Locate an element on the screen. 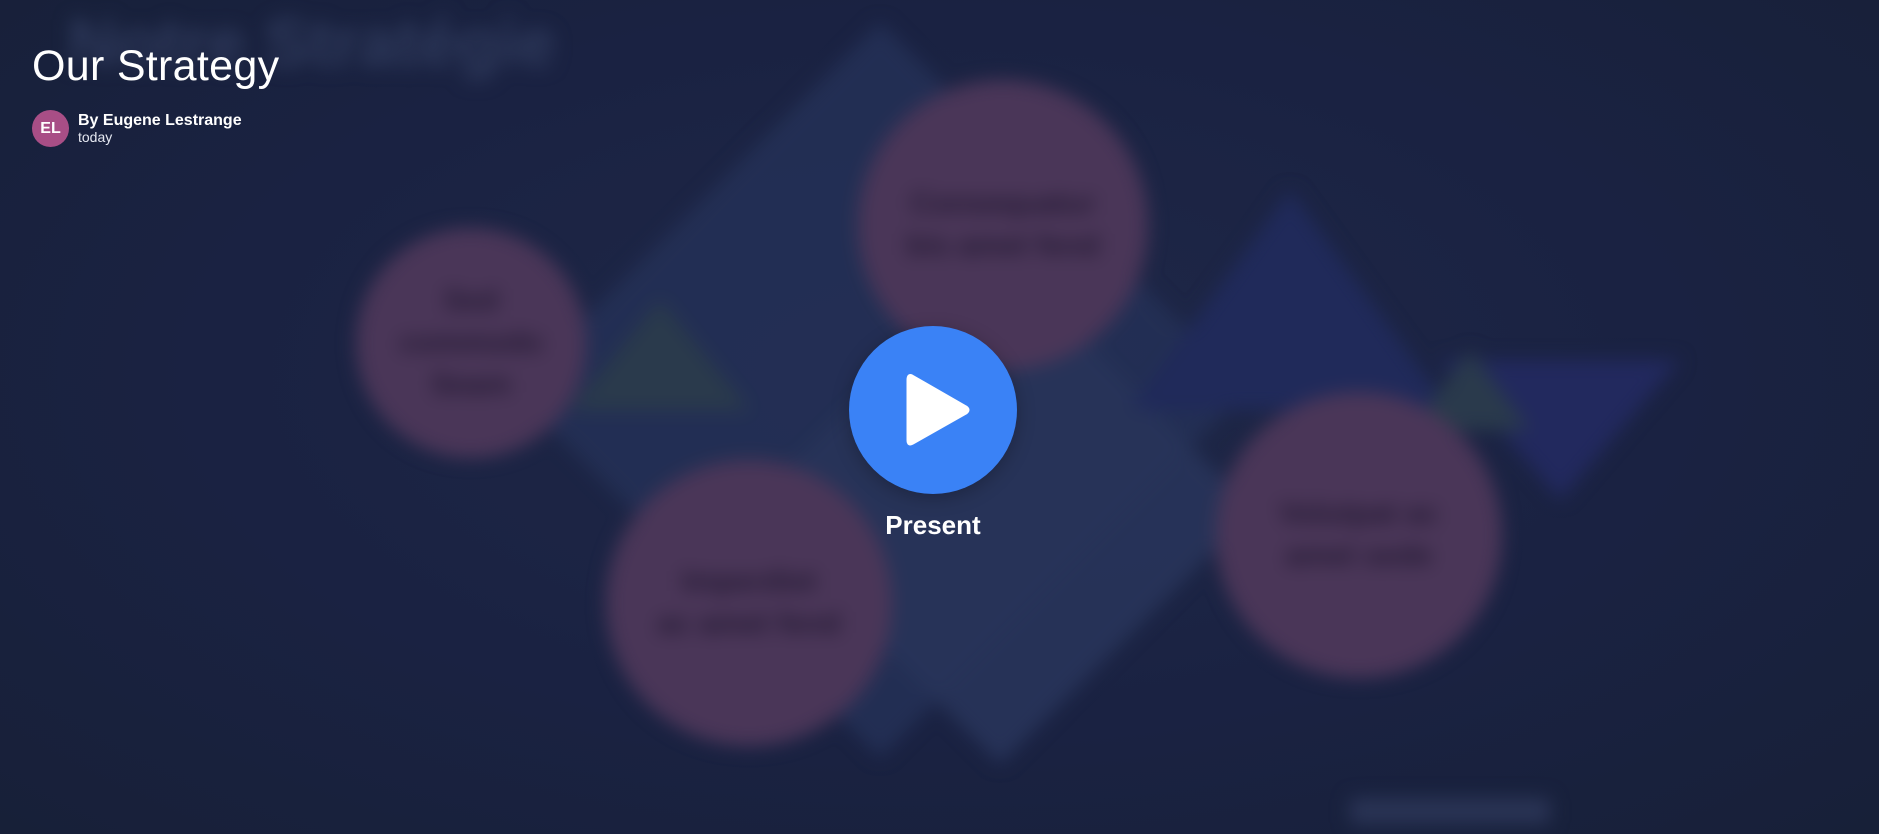  play-icon is located at coordinates (938, 410).